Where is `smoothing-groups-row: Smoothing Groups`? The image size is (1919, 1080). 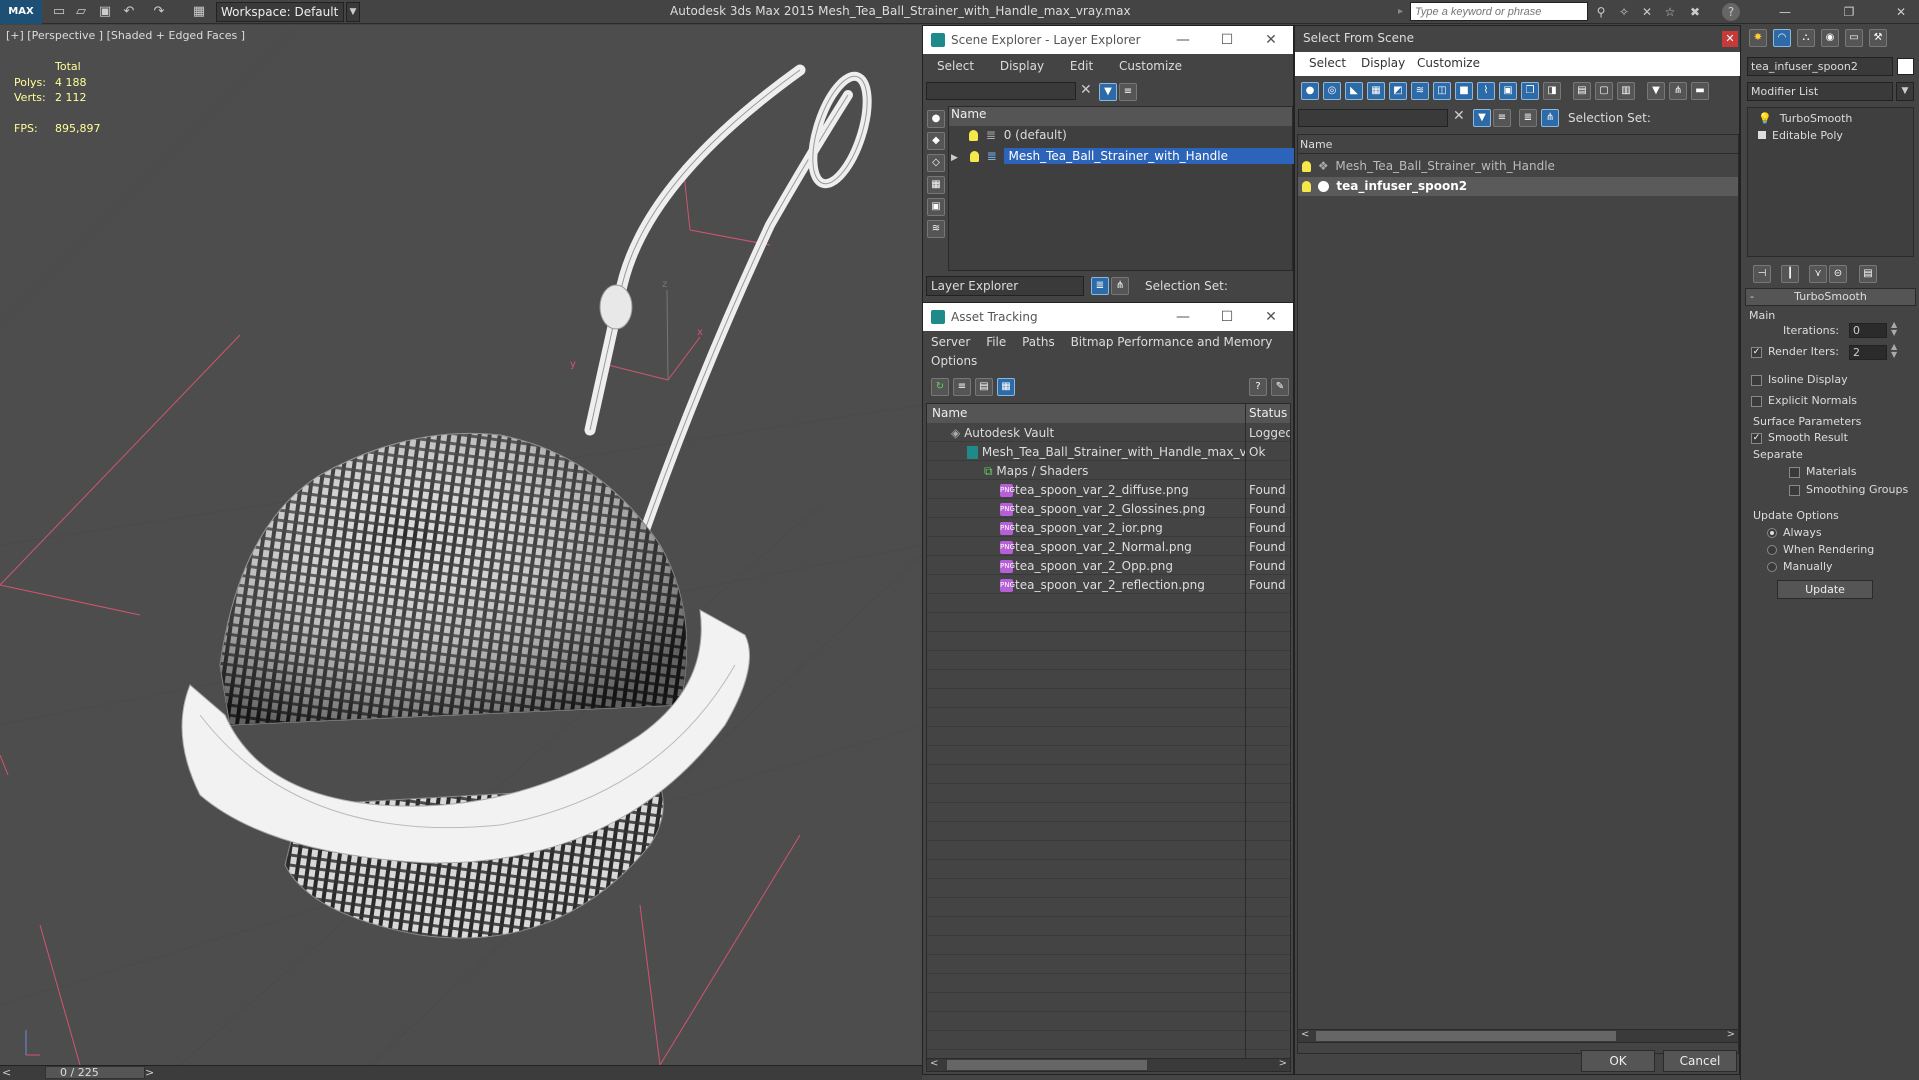
smoothing-groups-row: Smoothing Groups is located at coordinates (1848, 489).